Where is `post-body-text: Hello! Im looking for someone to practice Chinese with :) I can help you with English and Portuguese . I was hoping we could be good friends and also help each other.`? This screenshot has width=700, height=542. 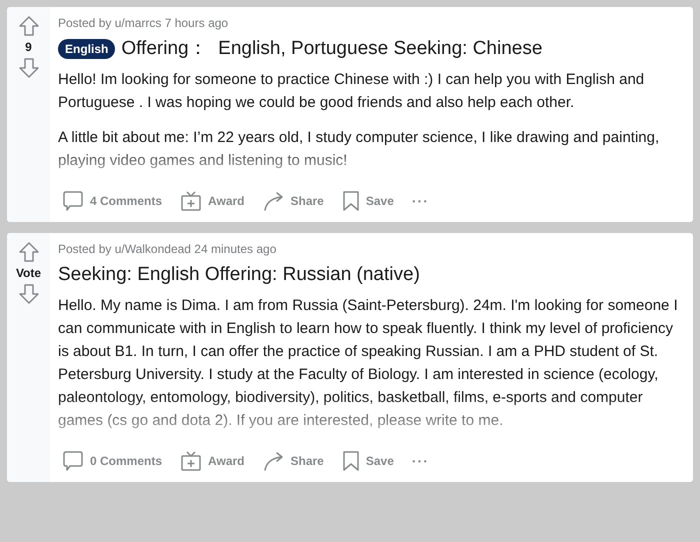
post-body-text: Hello! Im looking for someone to practice Chinese with :) I can help you with English and Portuguese . I was hoping we could be good friends and also help each other. is located at coordinates (352, 91).